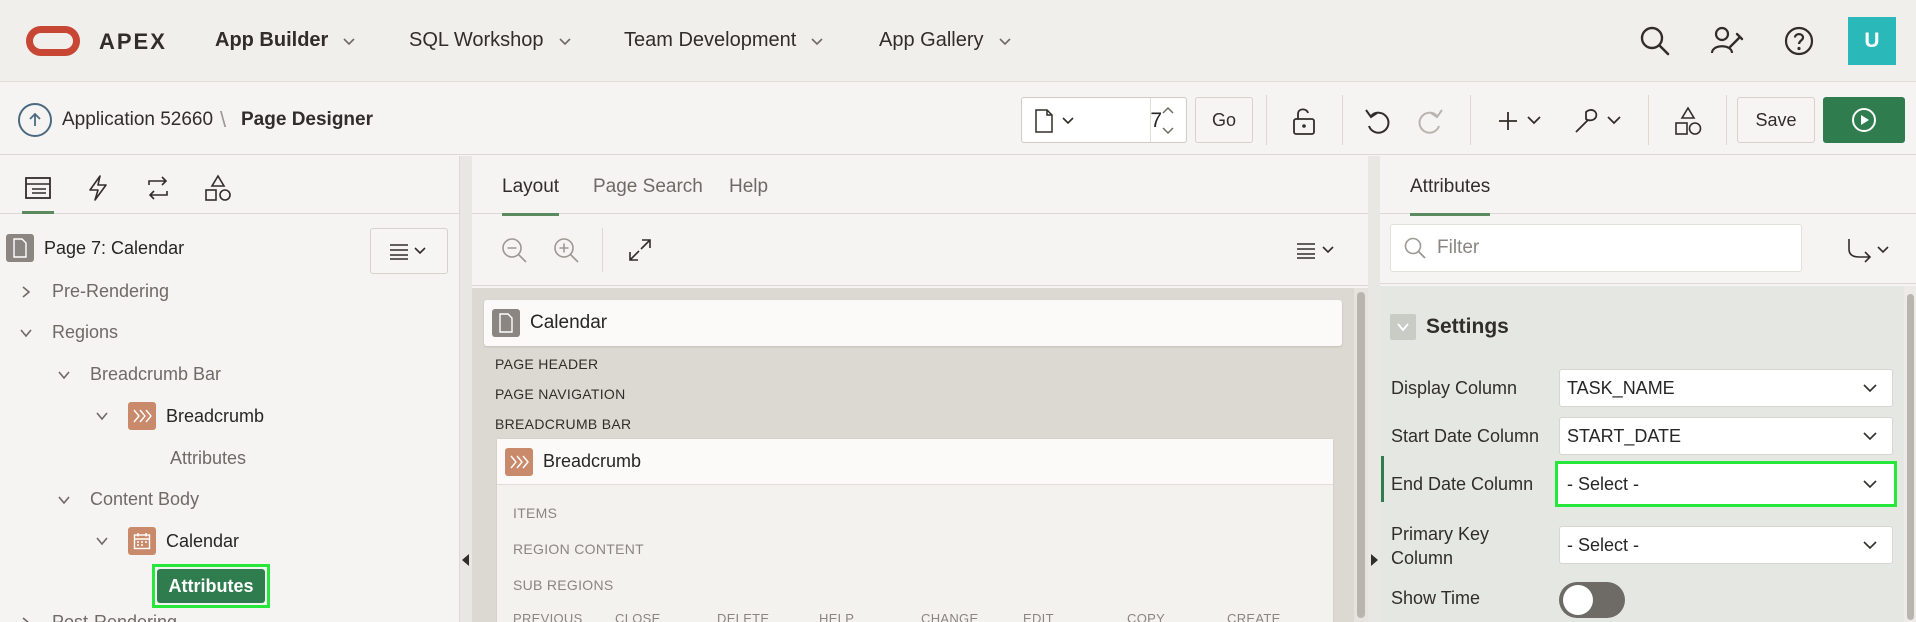 Image resolution: width=1916 pixels, height=622 pixels. Describe the element at coordinates (1592, 600) in the screenshot. I see `show-time-toggle` at that location.